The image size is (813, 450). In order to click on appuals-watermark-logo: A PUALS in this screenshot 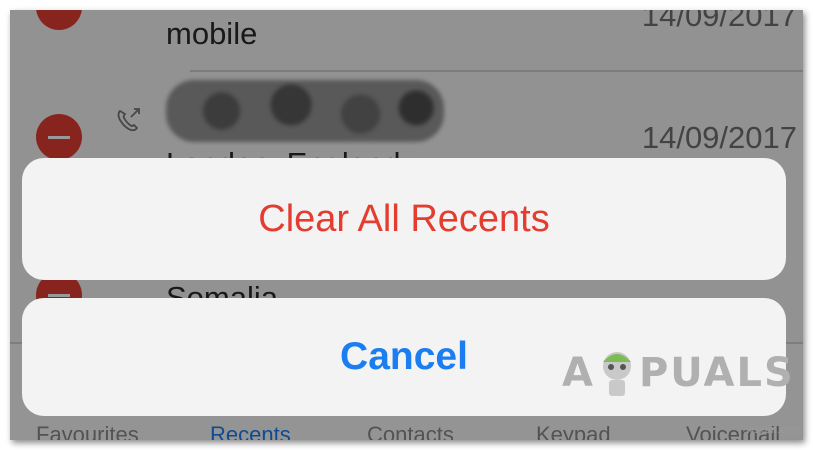, I will do `click(678, 373)`.